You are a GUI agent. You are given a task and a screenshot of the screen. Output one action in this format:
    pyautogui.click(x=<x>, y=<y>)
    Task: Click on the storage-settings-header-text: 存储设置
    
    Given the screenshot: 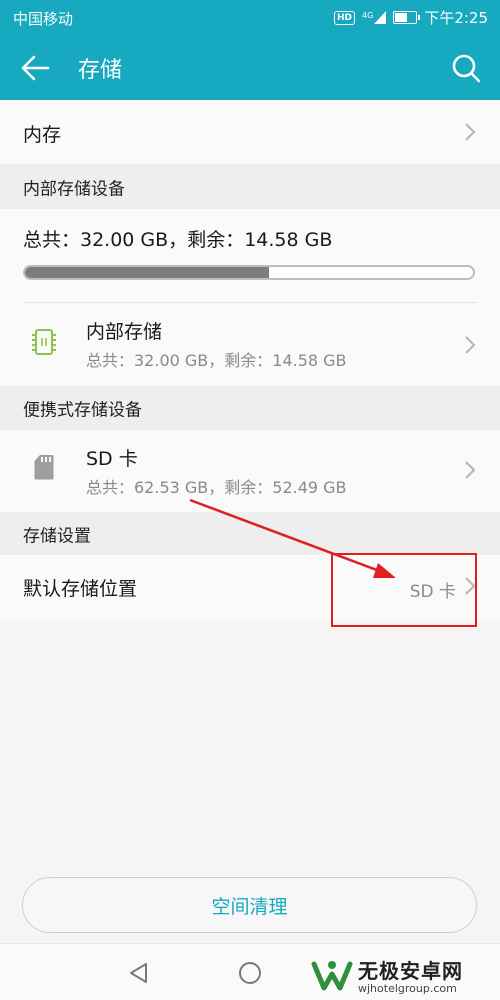 What is the action you would take?
    pyautogui.click(x=57, y=536)
    